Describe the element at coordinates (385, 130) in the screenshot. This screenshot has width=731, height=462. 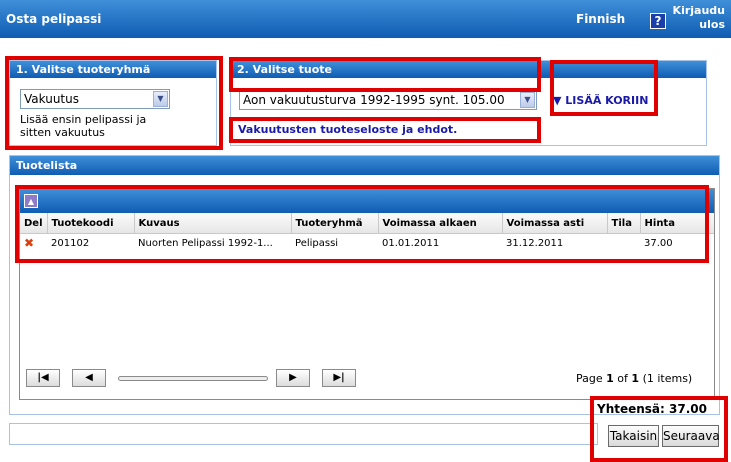
I see `highlight-box-terms-link` at that location.